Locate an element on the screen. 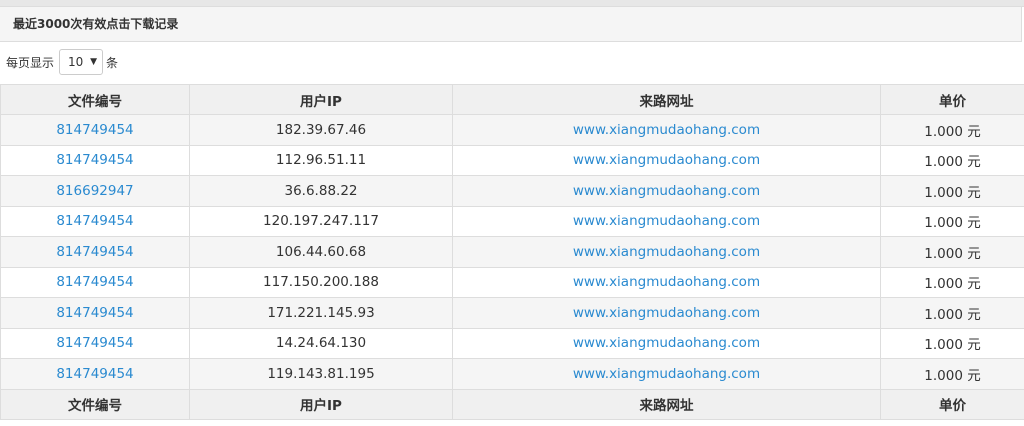 The height and width of the screenshot is (426, 1024). footer-header-file-id: 文件编号 is located at coordinates (95, 404).